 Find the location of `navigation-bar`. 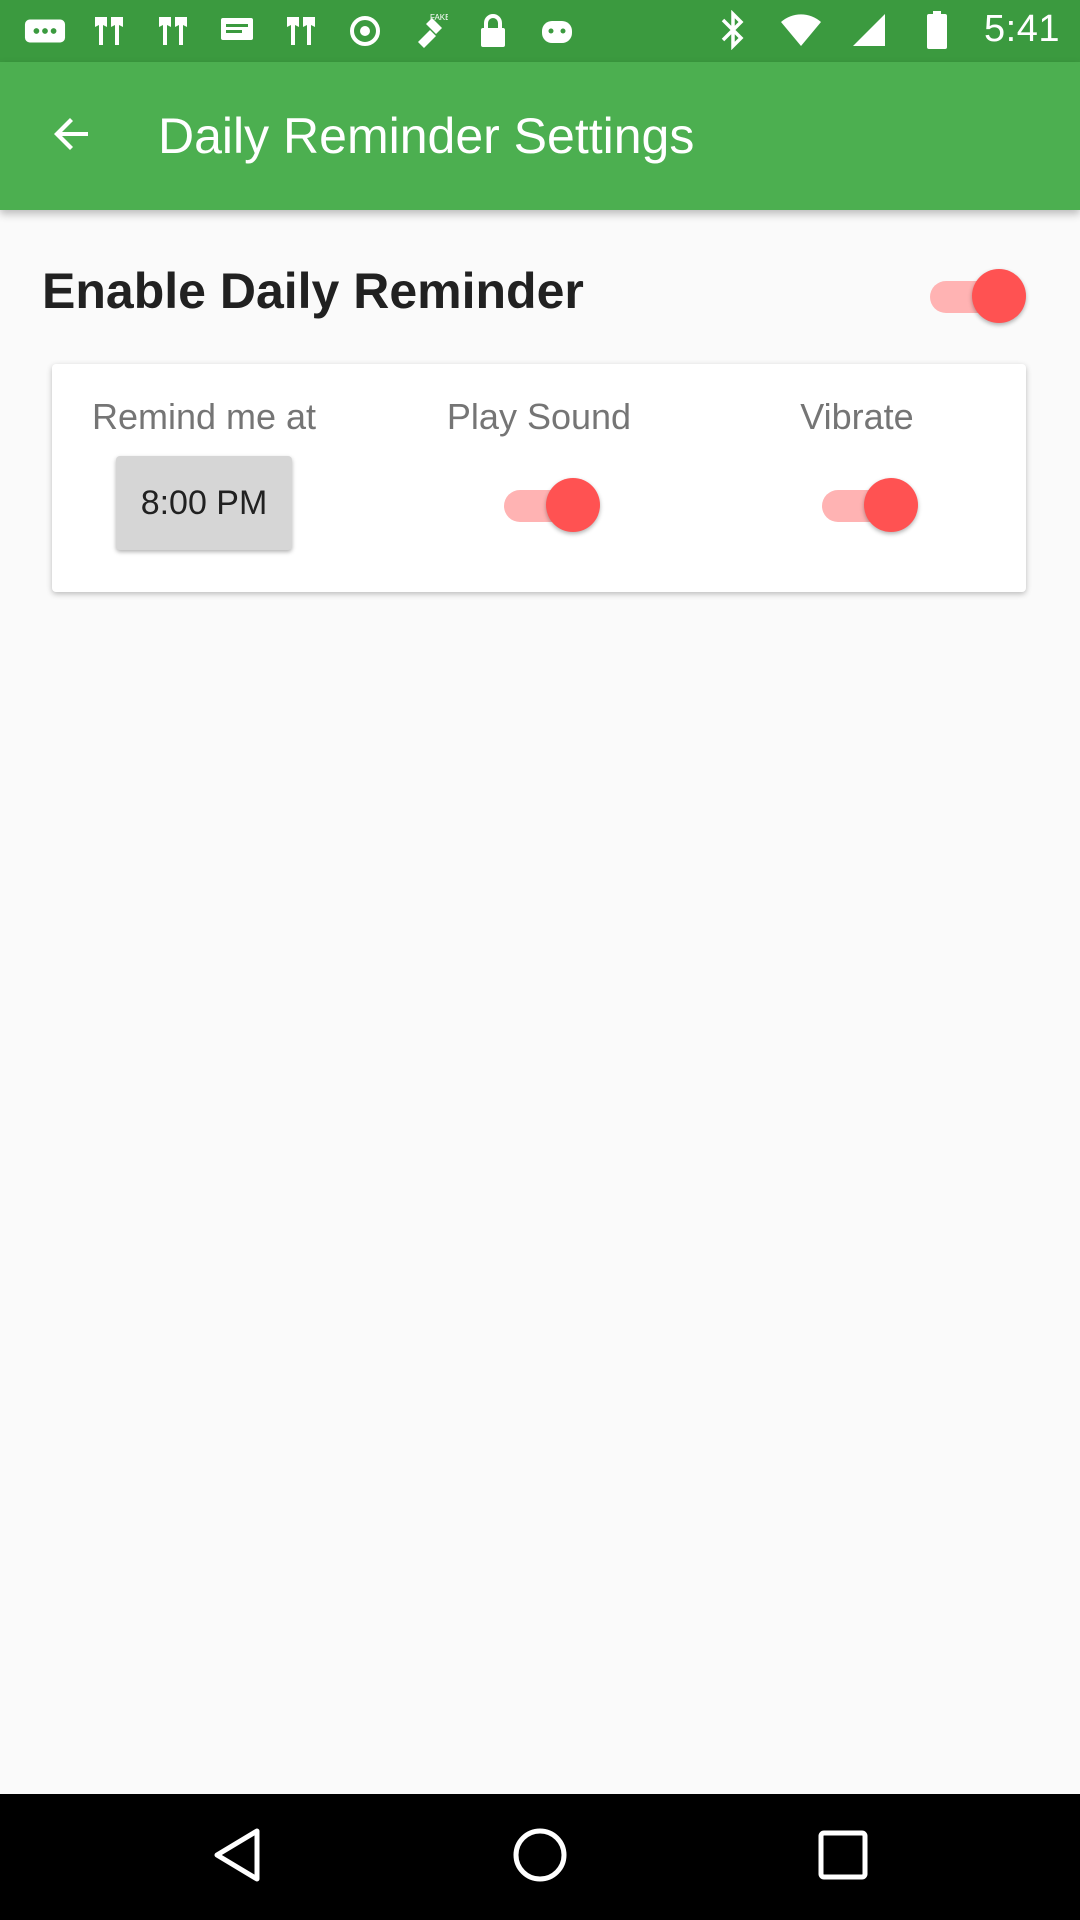

navigation-bar is located at coordinates (540, 1857).